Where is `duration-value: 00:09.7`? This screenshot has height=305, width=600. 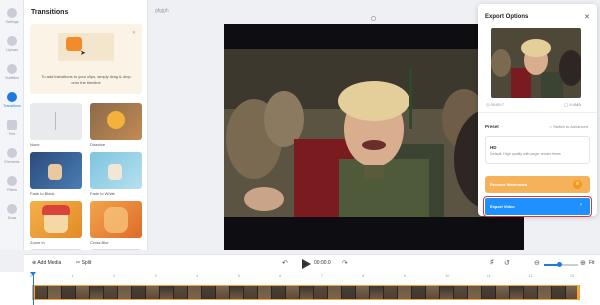 duration-value: 00:09.7 is located at coordinates (497, 104).